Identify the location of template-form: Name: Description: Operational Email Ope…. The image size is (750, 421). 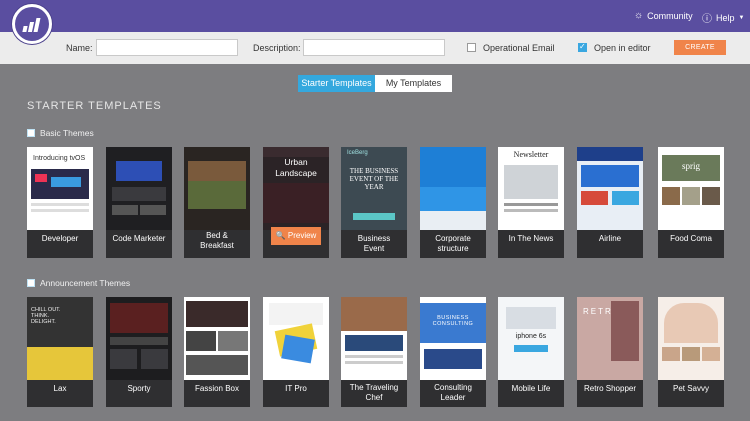
(375, 48).